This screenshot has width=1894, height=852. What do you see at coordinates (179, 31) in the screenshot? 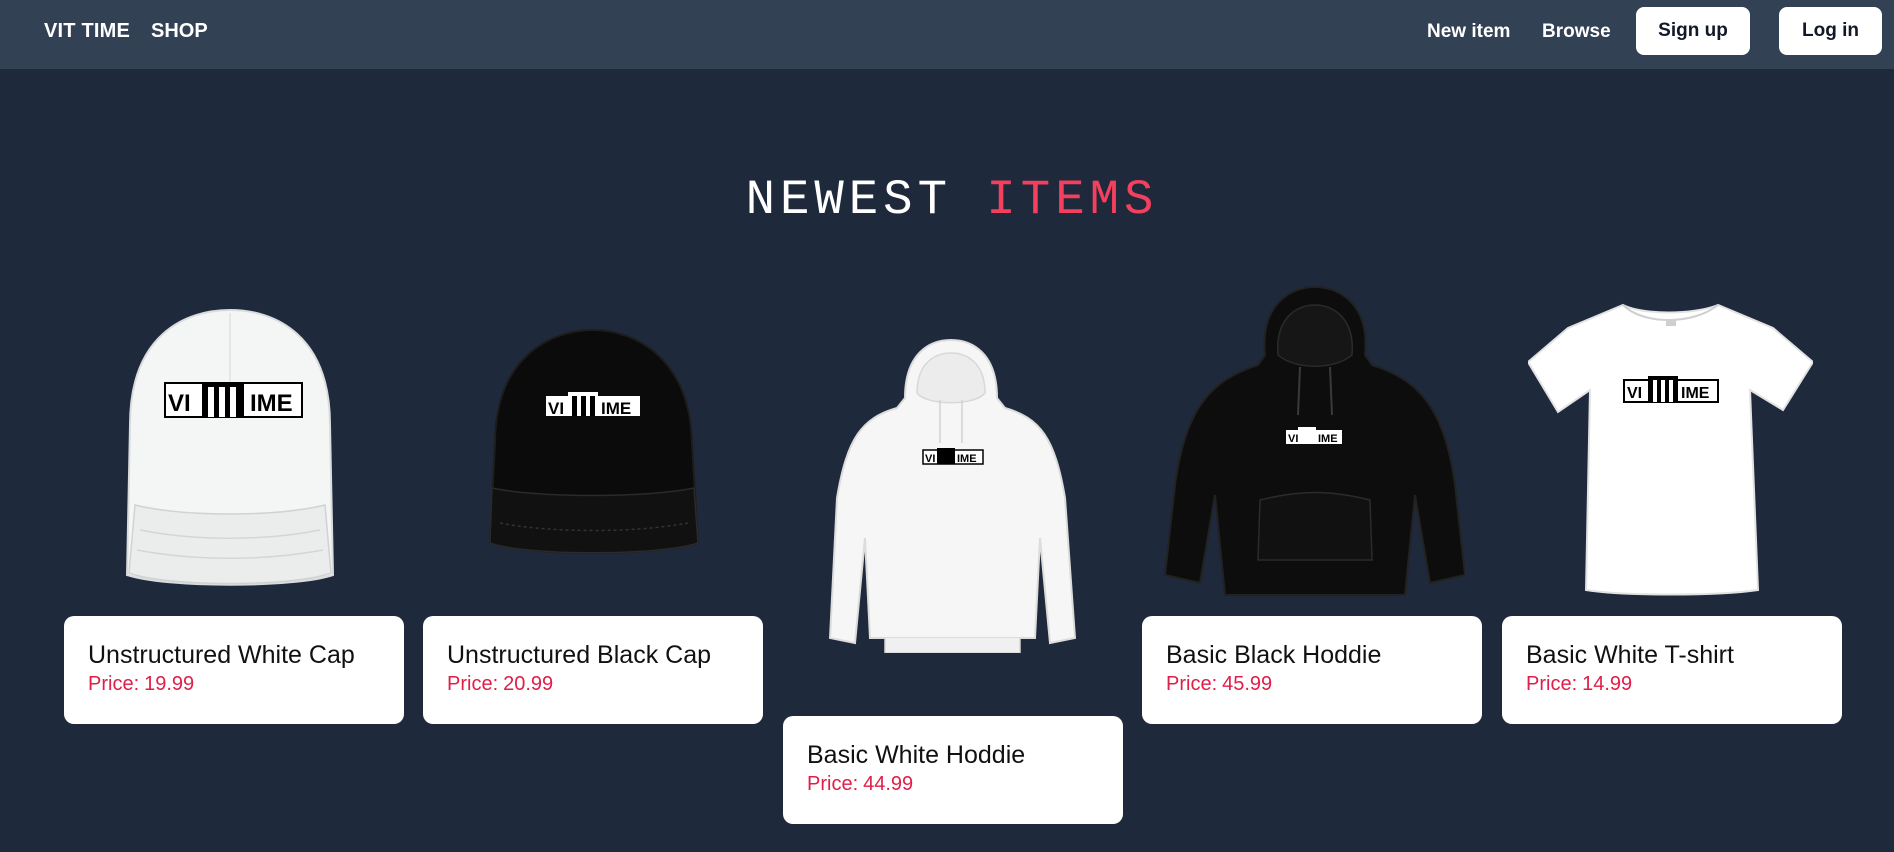
I see `nav-shop-link: SHOP` at bounding box center [179, 31].